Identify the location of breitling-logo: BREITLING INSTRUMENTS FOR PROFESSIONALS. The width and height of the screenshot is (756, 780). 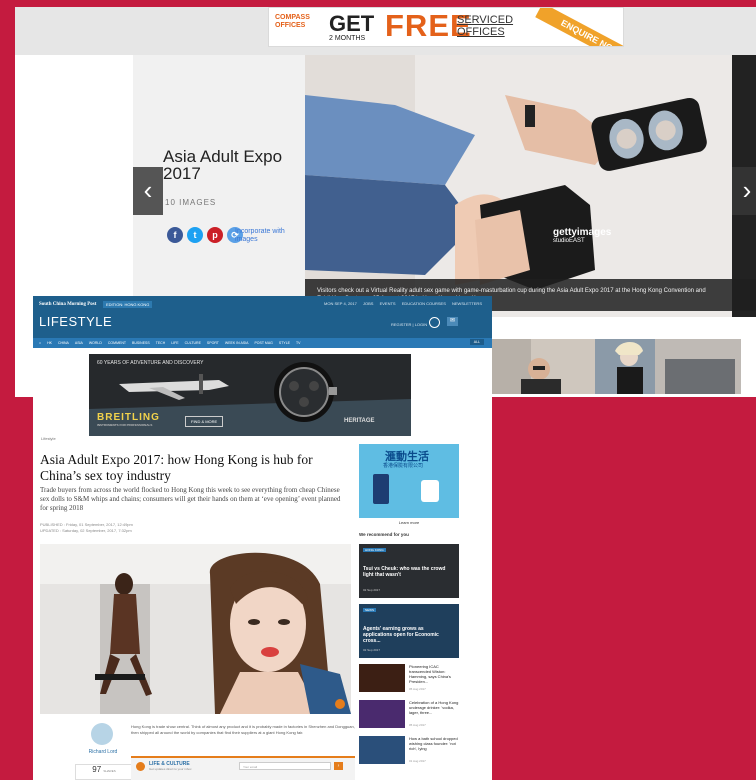
(128, 419).